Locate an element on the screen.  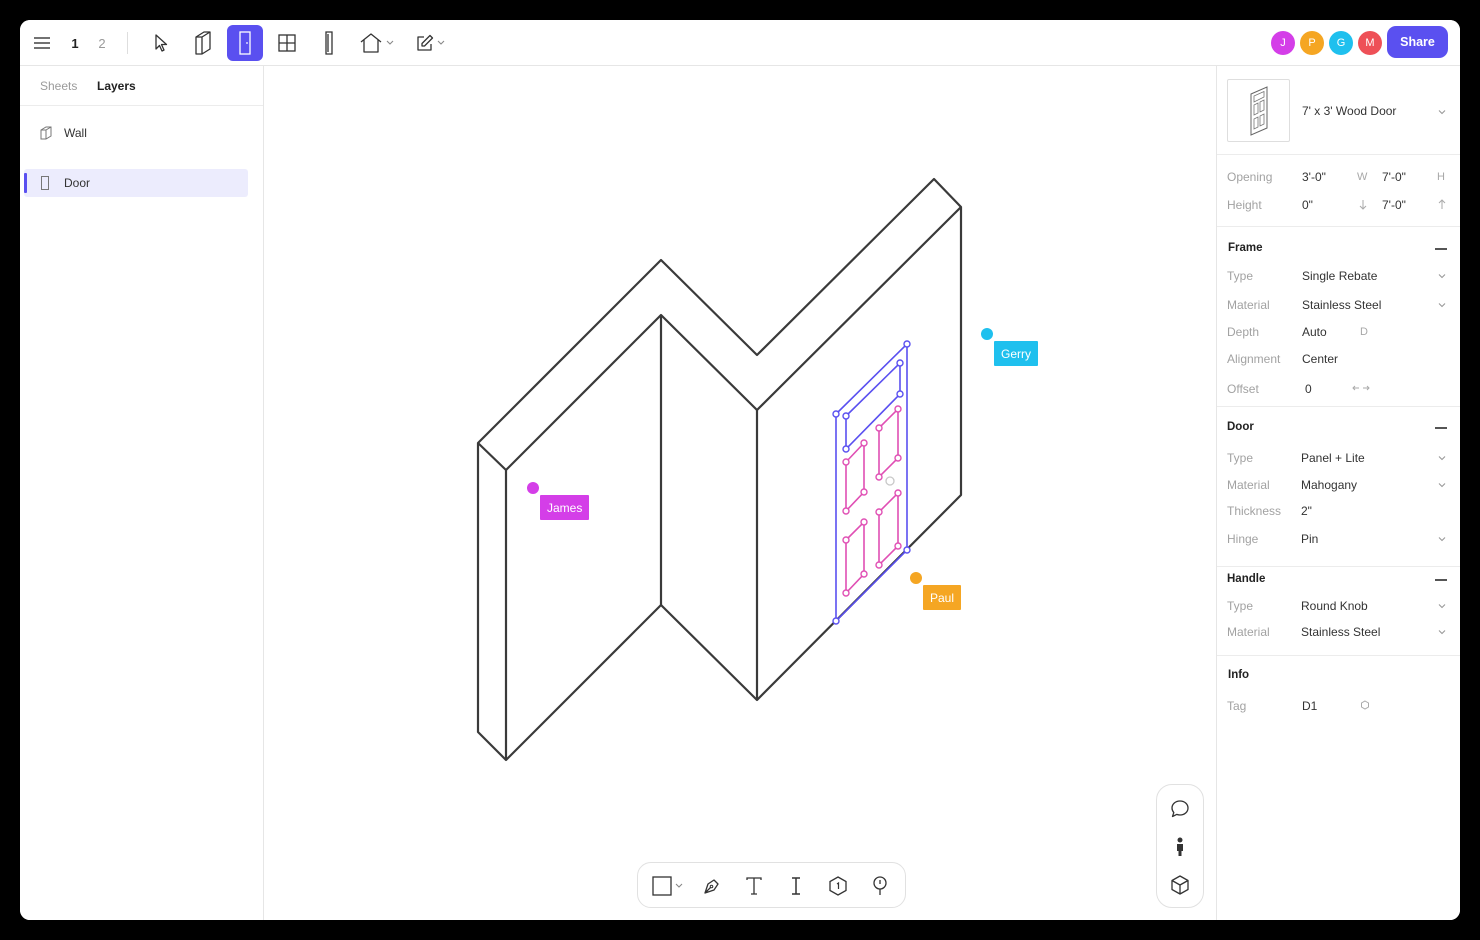
text-tool-button is located at coordinates (754, 886).